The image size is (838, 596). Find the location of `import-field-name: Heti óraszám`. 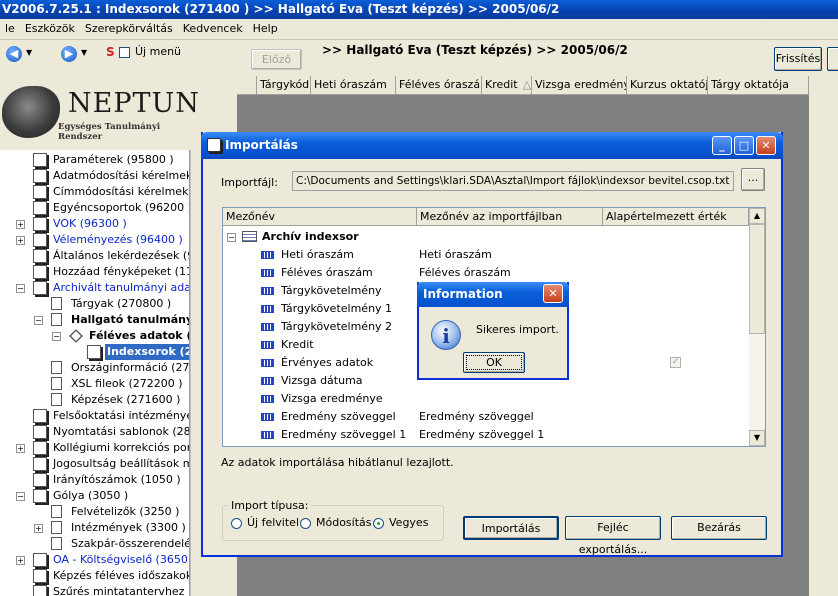

import-field-name: Heti óraszám is located at coordinates (455, 255).